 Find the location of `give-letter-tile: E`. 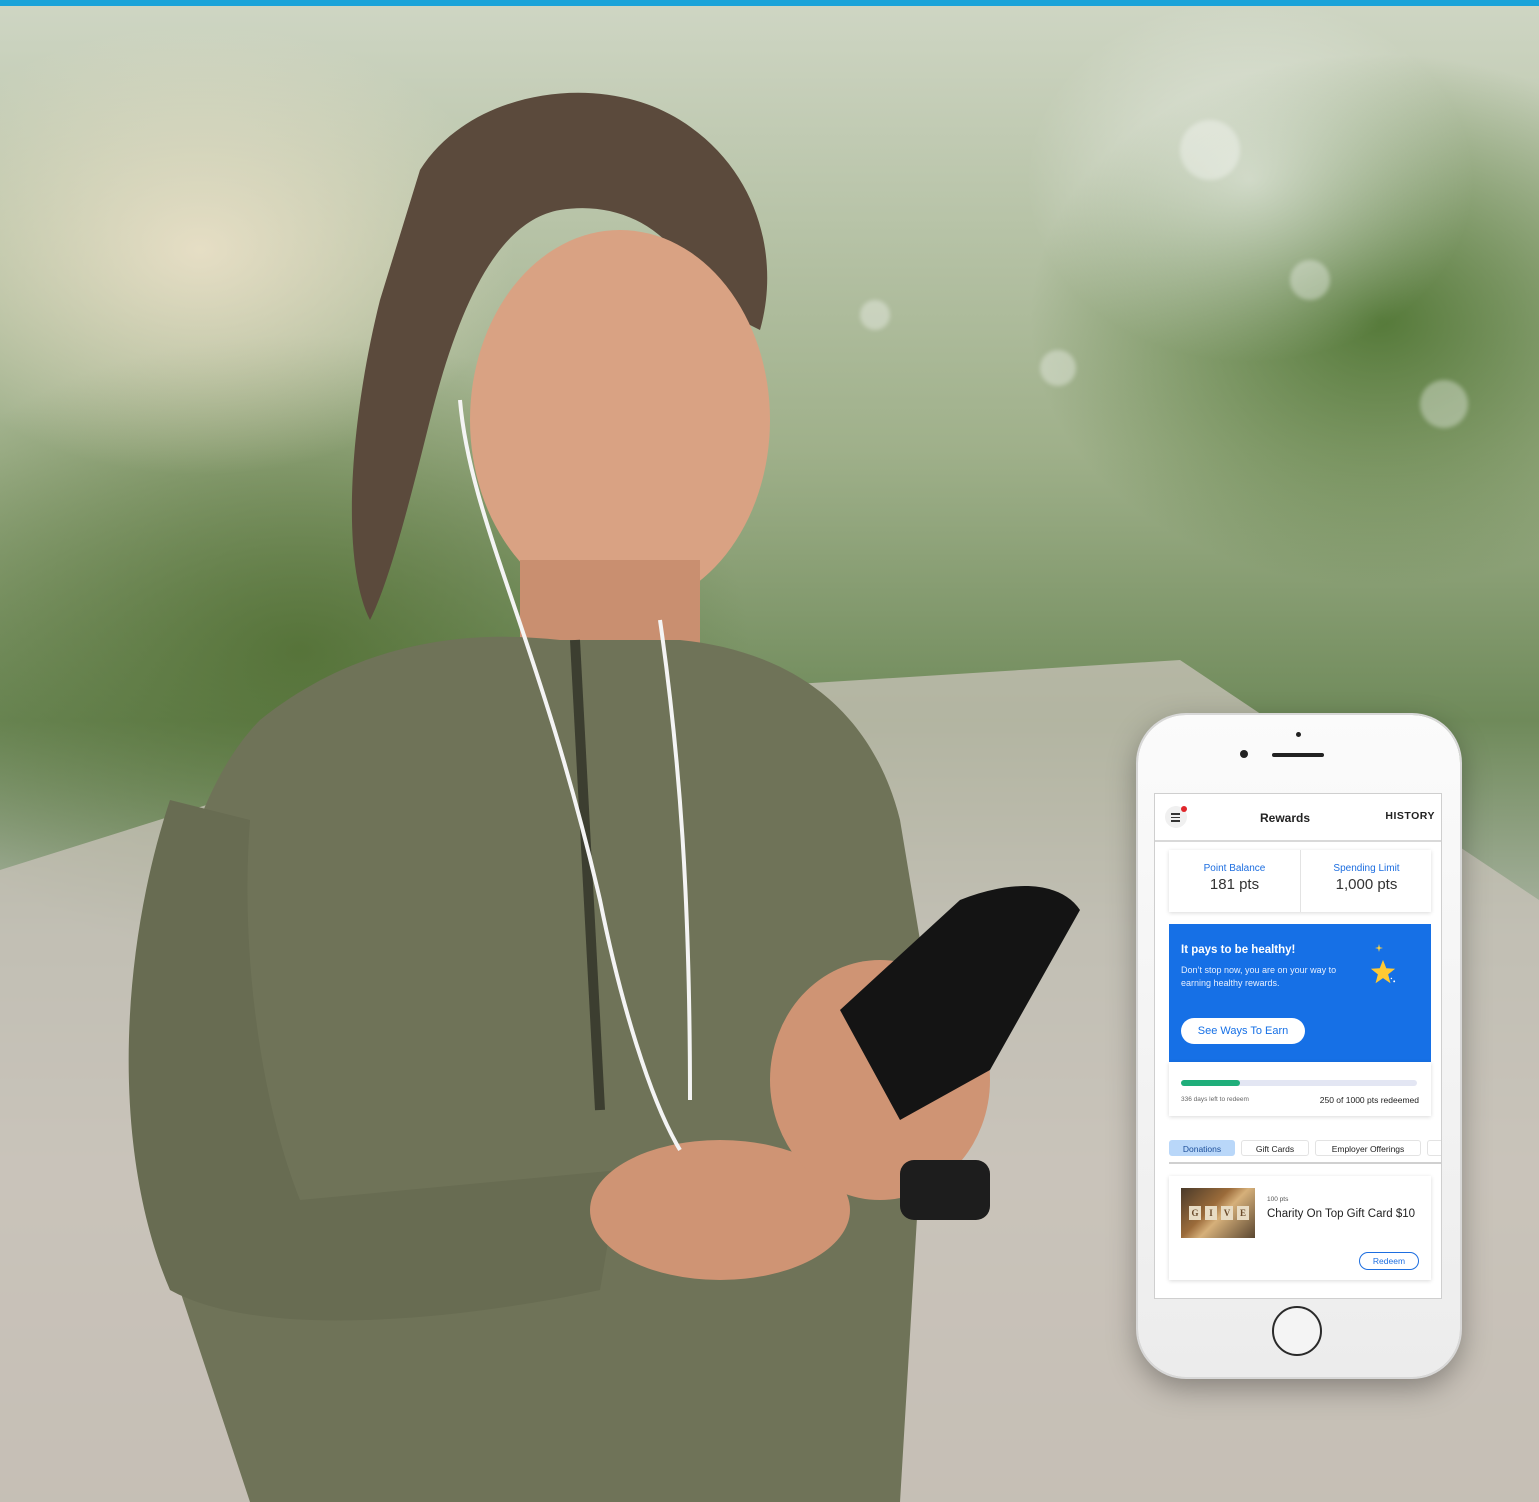

give-letter-tile: E is located at coordinates (1243, 1213).